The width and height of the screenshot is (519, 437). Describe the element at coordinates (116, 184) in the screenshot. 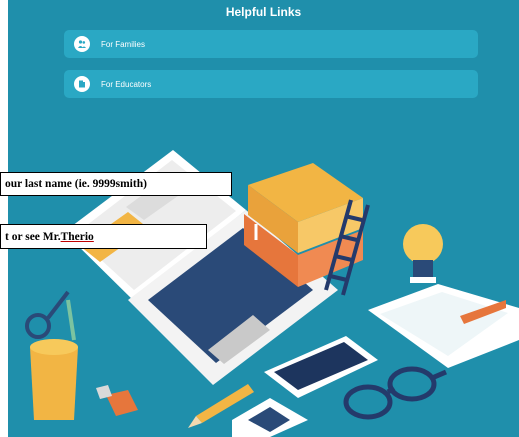

I see `instruction-text-username: our last name (ie. 9999smith)` at that location.